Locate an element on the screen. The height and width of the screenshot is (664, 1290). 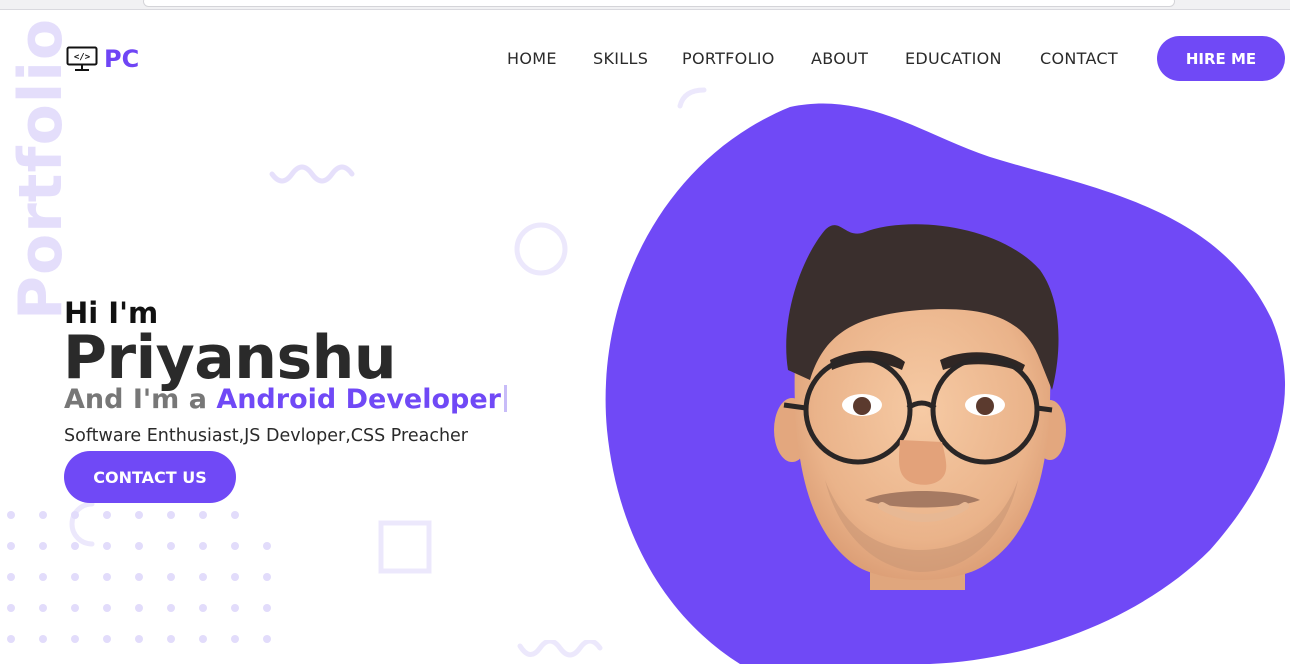
role-highlight: Android Developer is located at coordinates (358, 399).